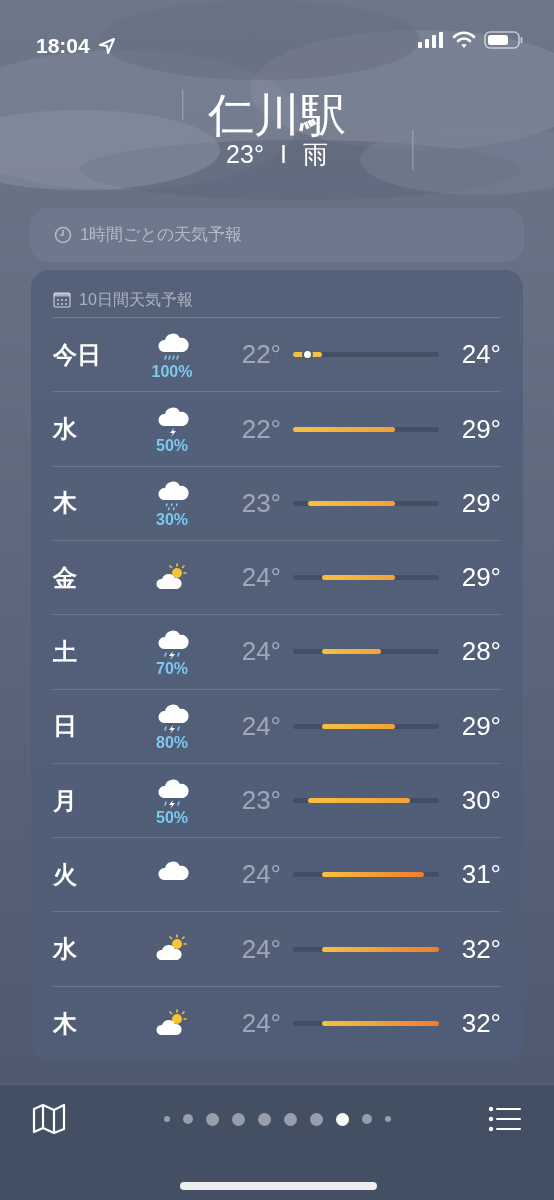  I want to click on hourly-forecast-title: 1時間ごとの天気予報, so click(161, 235).